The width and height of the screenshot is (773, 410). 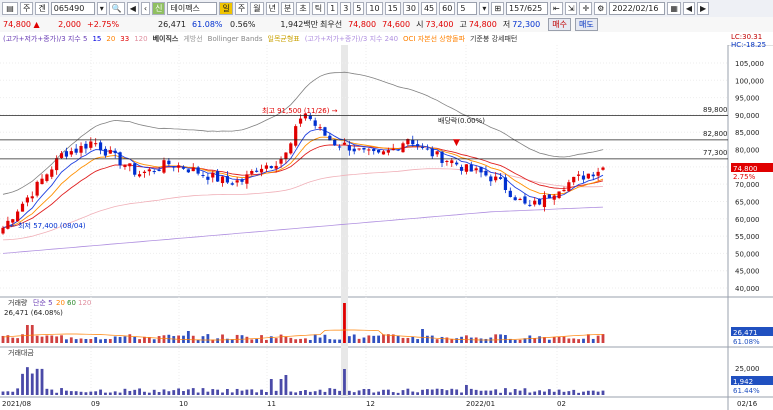 I want to click on period-second-button: 초, so click(x=303, y=8).